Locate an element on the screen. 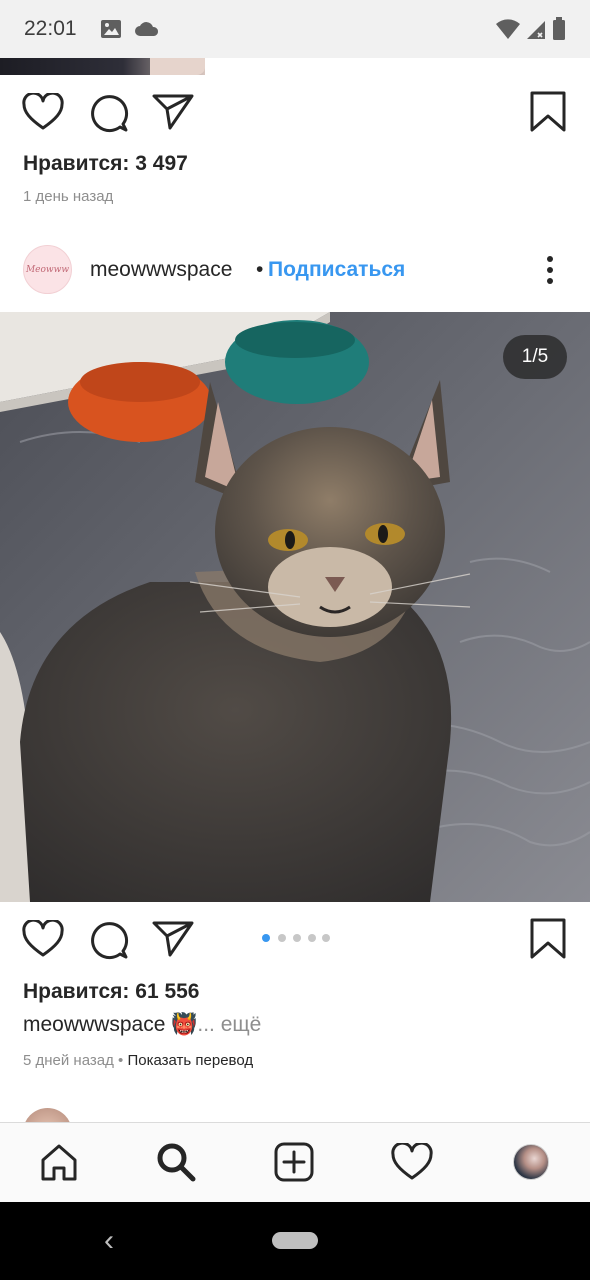 The image size is (590, 1280). post-meta: 5 дней назад • Показать перевод is located at coordinates (138, 1060).